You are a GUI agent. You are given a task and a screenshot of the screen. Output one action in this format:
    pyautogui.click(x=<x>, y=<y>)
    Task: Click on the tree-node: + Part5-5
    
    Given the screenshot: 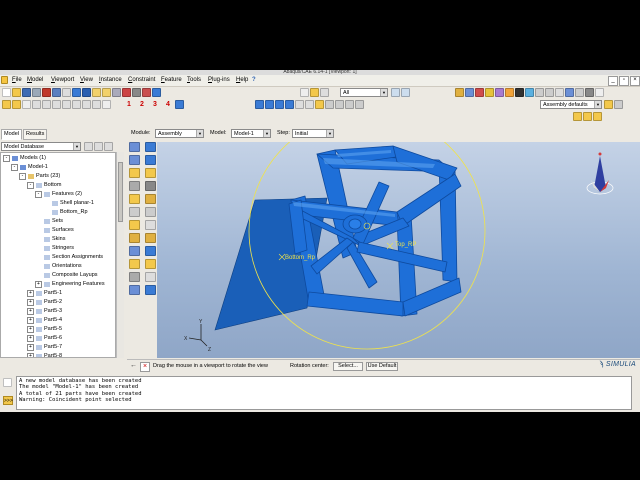 What is the action you would take?
    pyautogui.click(x=44, y=329)
    